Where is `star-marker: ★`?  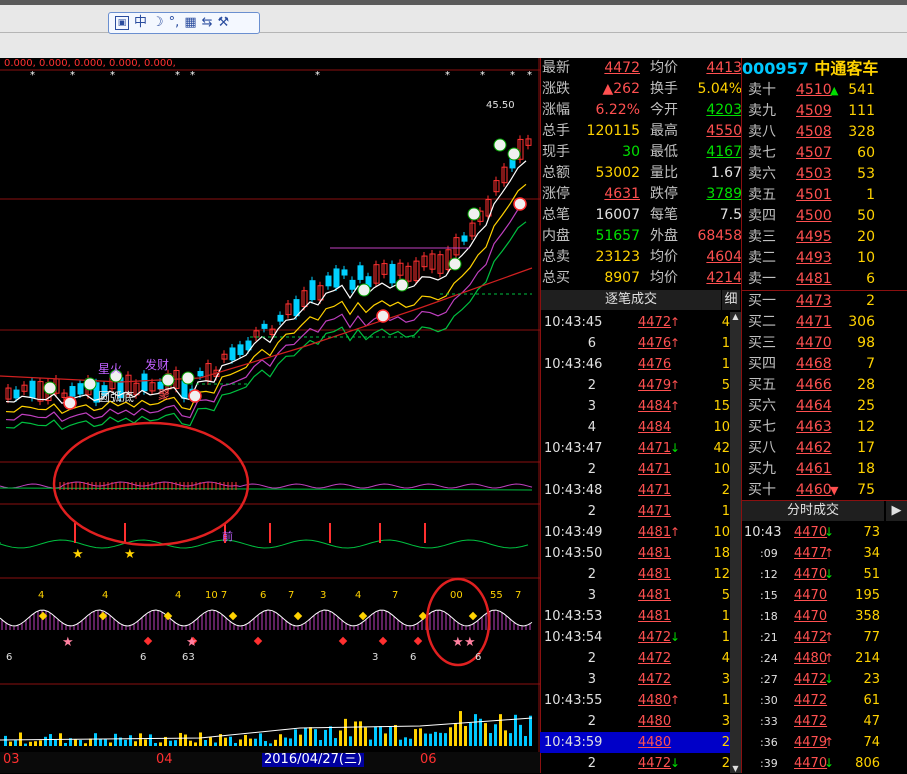
star-marker: ★ is located at coordinates (192, 642).